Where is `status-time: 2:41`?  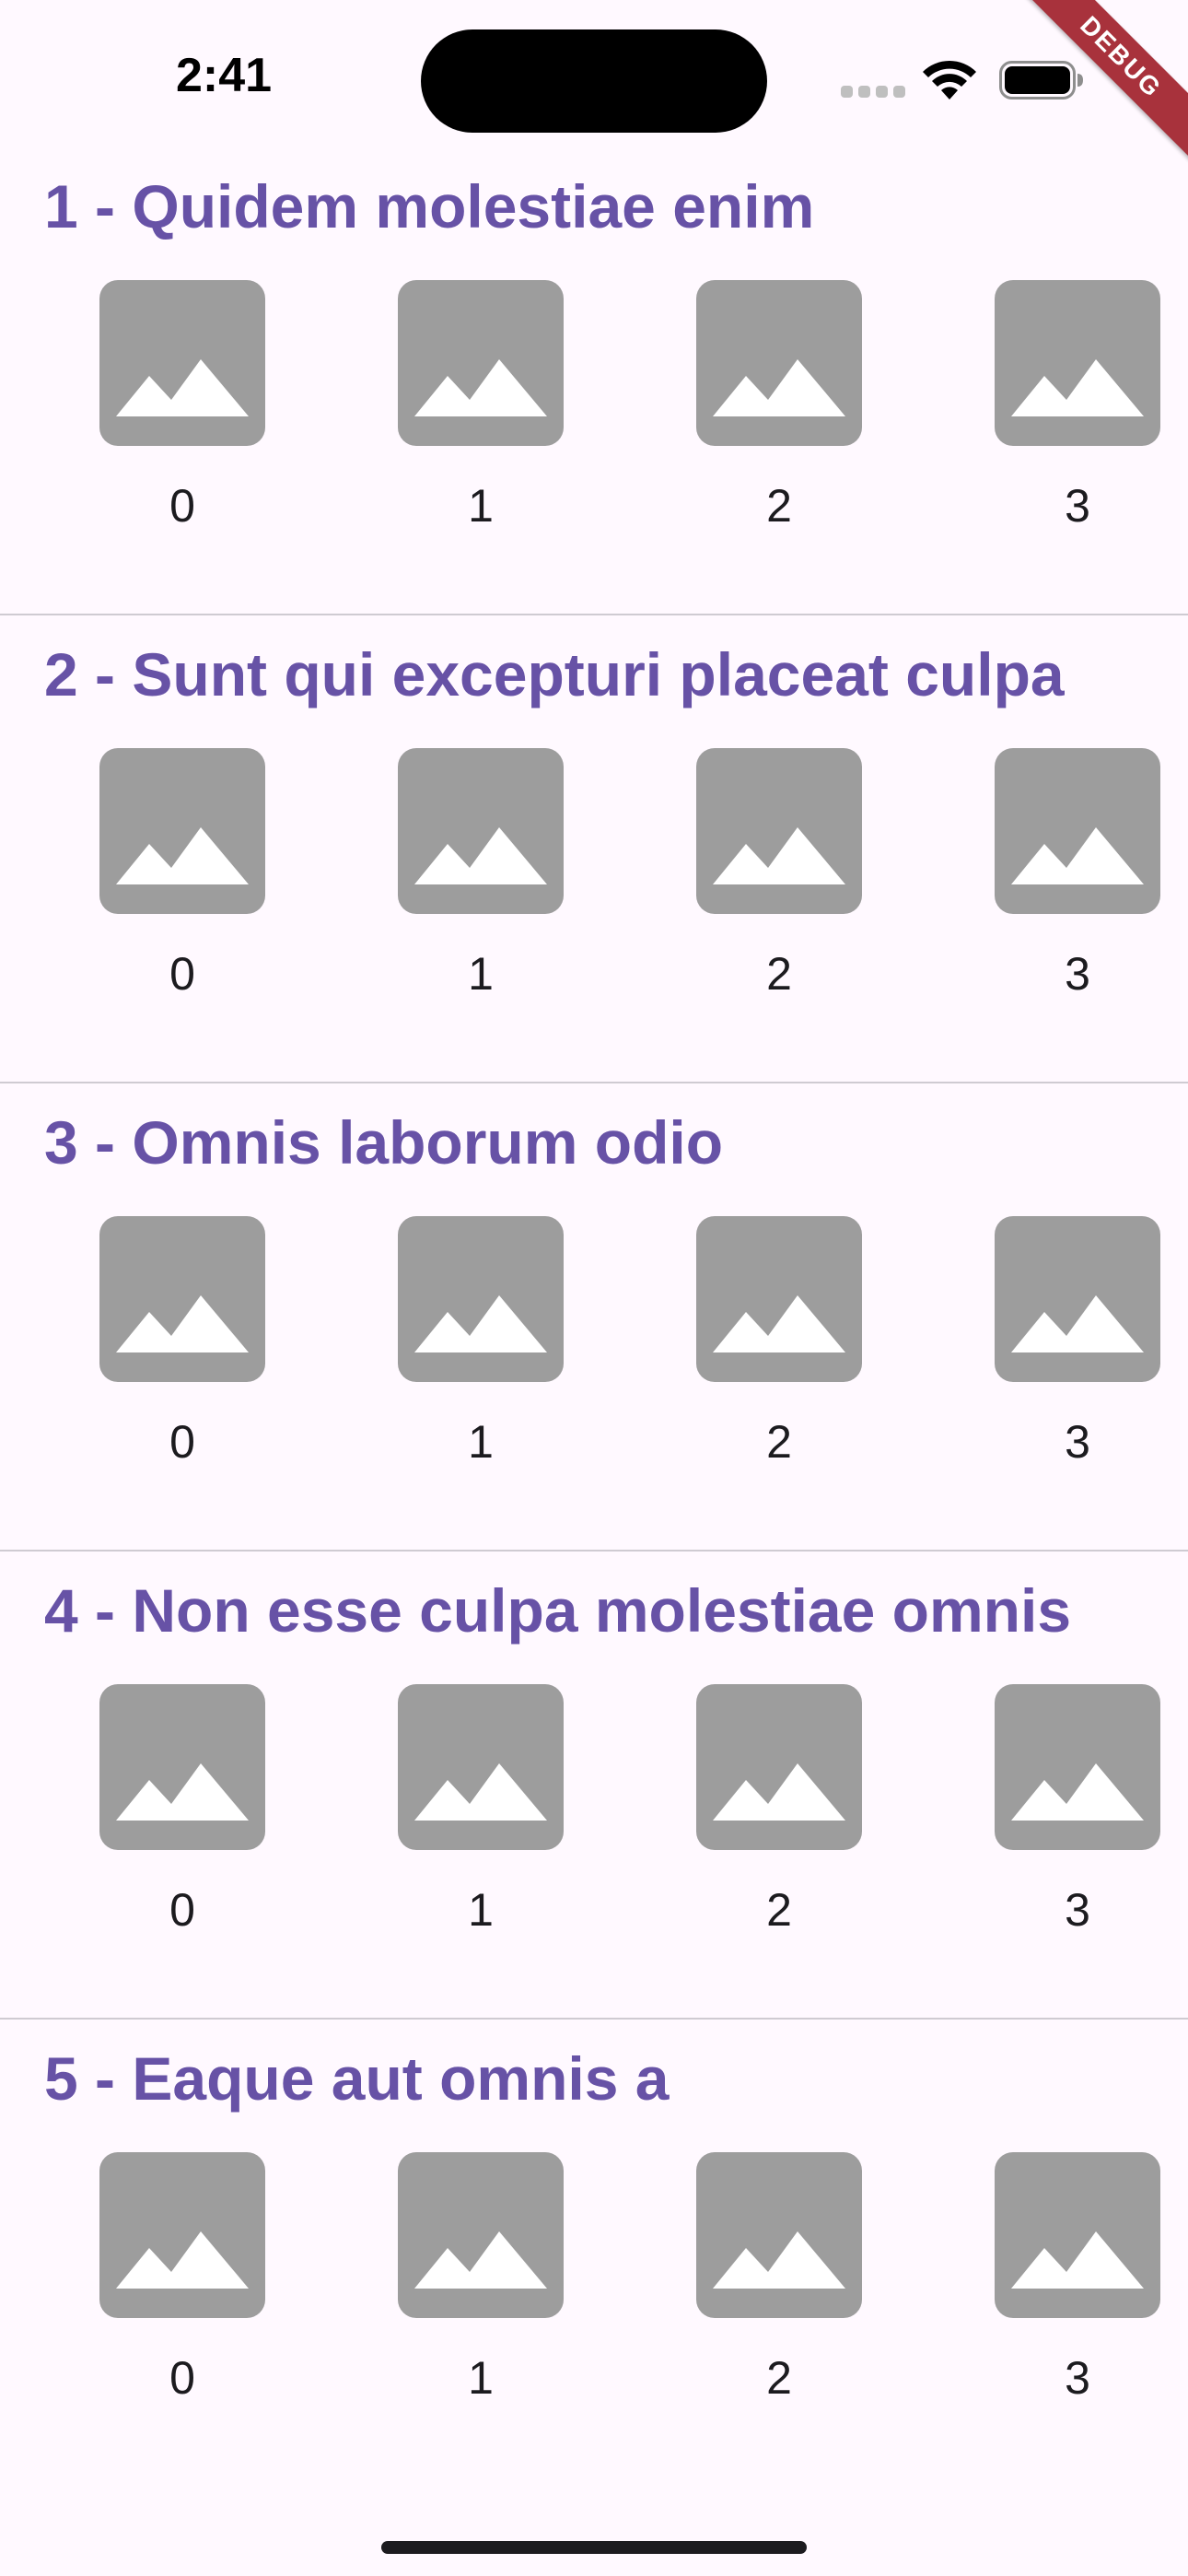
status-time: 2:41 is located at coordinates (224, 75).